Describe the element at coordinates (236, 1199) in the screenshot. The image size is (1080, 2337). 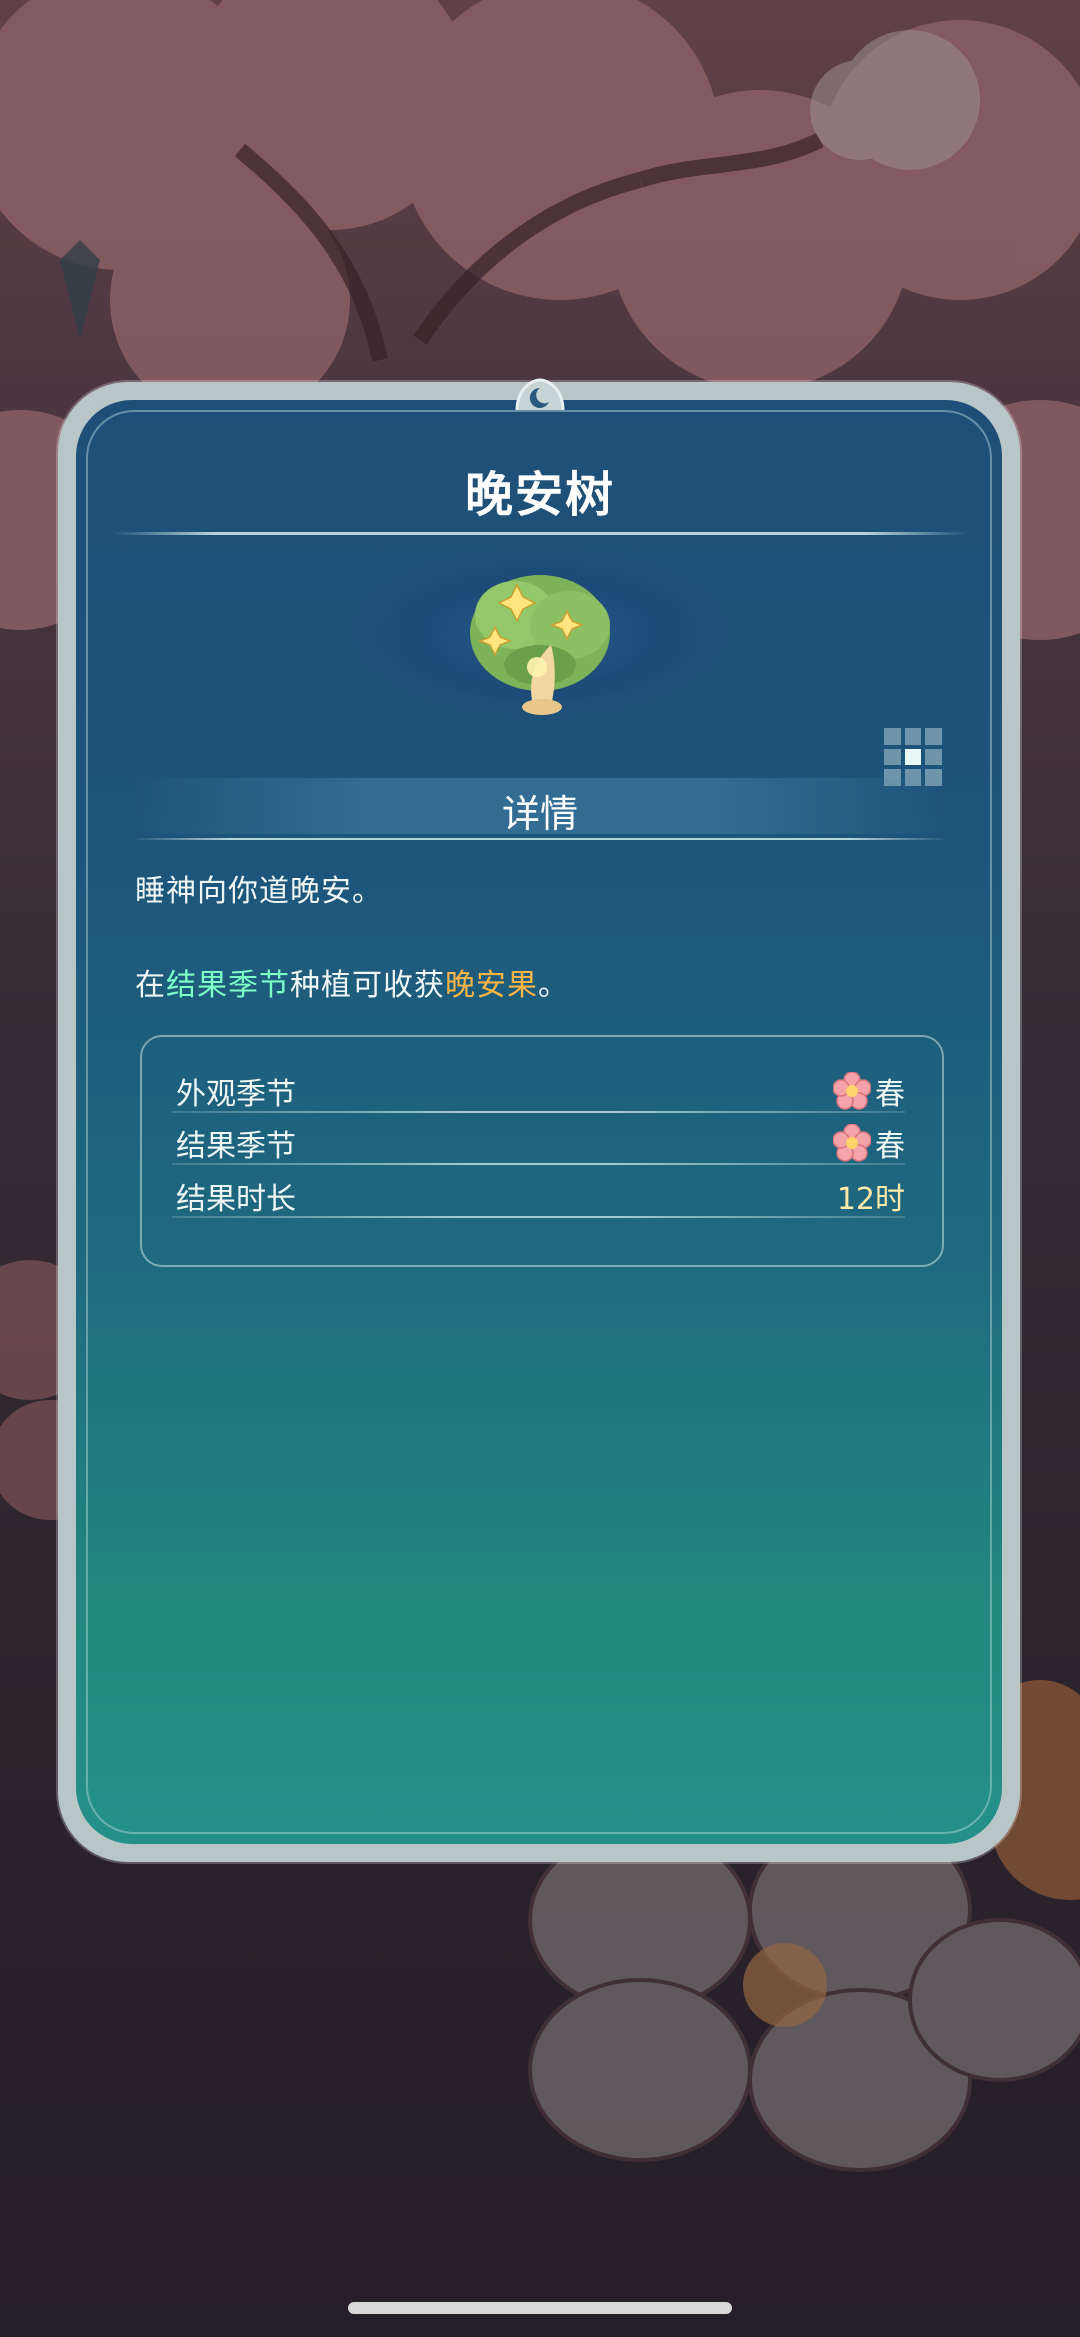
I see `stat-label: 结果时长` at that location.